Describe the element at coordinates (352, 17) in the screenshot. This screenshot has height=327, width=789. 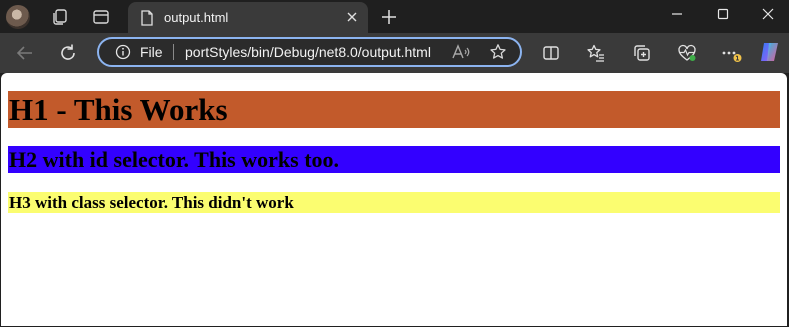
I see `close-icon` at that location.